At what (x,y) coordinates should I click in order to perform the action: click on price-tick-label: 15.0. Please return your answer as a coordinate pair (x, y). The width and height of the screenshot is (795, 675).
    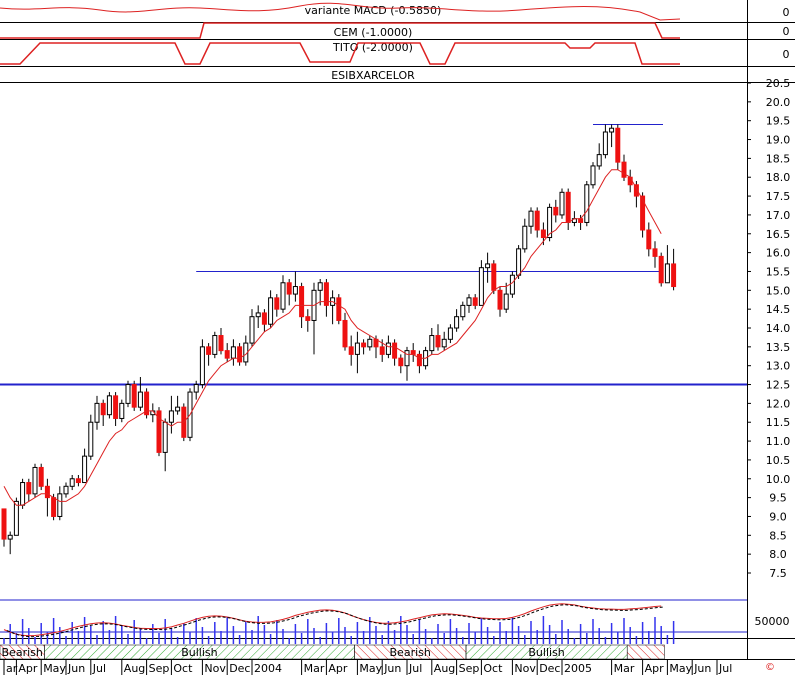
    Looking at the image, I should click on (778, 290).